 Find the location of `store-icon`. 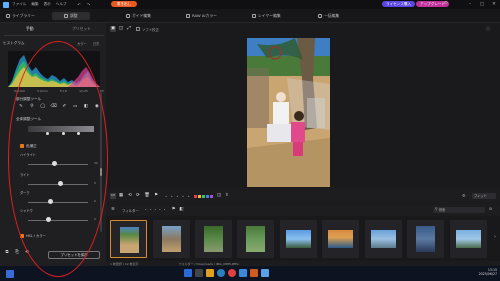

store-icon is located at coordinates (243, 273).